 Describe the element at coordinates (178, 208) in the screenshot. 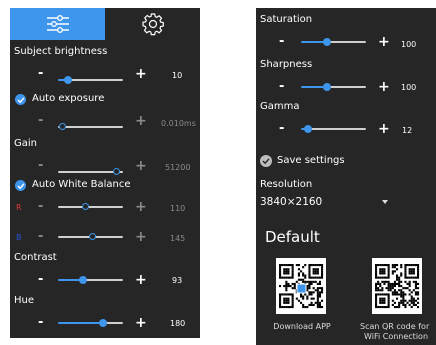

I see `red-gain-value: 110` at that location.